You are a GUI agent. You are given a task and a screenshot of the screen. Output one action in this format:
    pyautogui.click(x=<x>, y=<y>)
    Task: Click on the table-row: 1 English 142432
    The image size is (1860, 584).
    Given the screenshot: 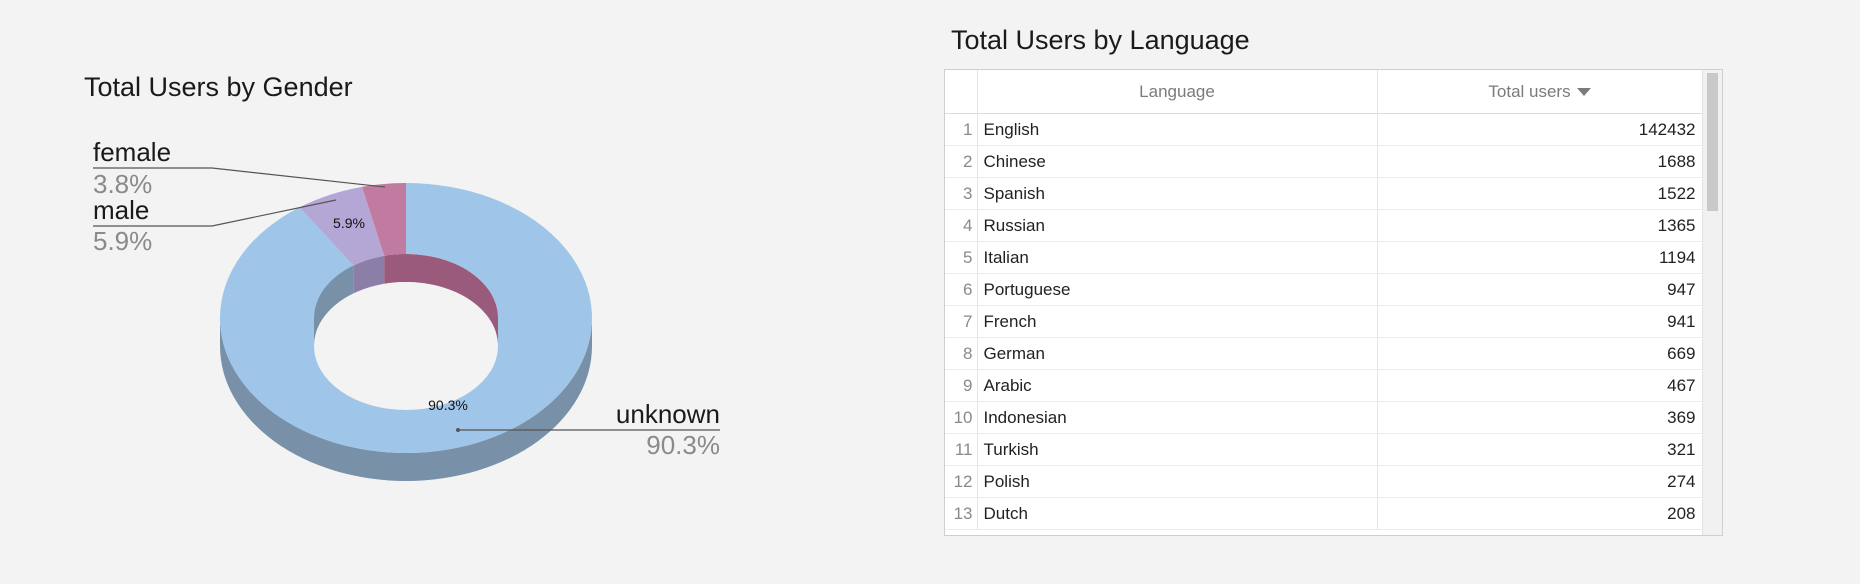 What is the action you would take?
    pyautogui.click(x=1324, y=129)
    